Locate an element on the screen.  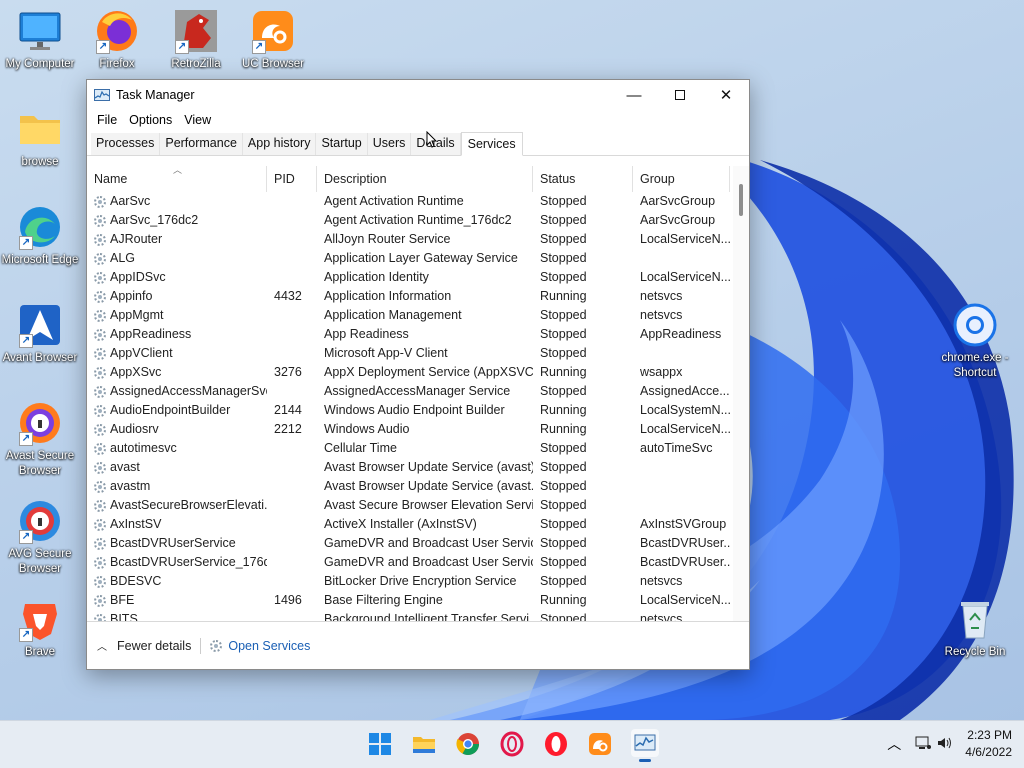
desktop-icon-chrome-shortcut: chrome.exe - Shortcut is located at coordinates (975, 341).